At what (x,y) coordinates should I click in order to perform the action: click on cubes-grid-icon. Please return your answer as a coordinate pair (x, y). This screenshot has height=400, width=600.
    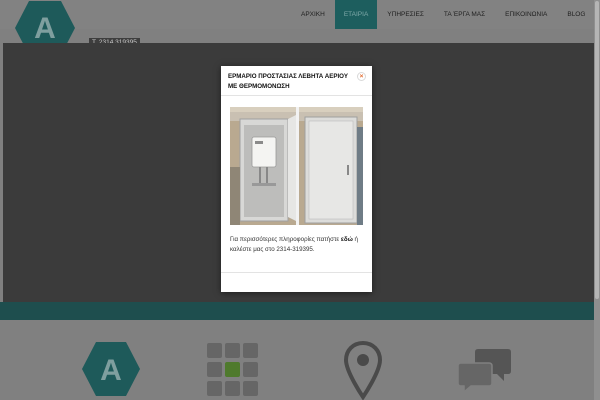
    Looking at the image, I should click on (232, 369).